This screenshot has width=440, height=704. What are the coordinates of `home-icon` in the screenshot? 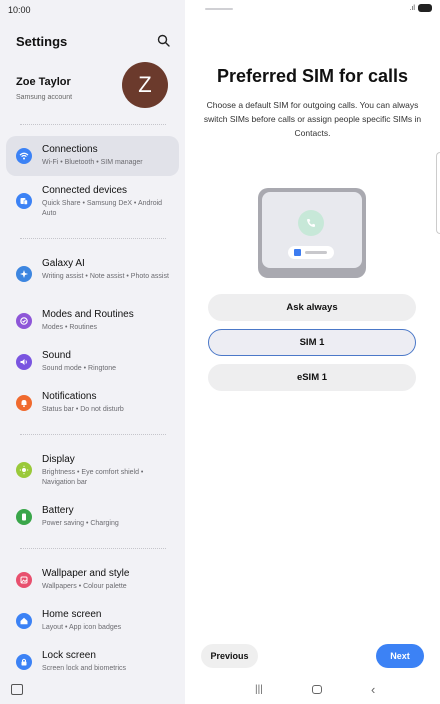 It's located at (24, 621).